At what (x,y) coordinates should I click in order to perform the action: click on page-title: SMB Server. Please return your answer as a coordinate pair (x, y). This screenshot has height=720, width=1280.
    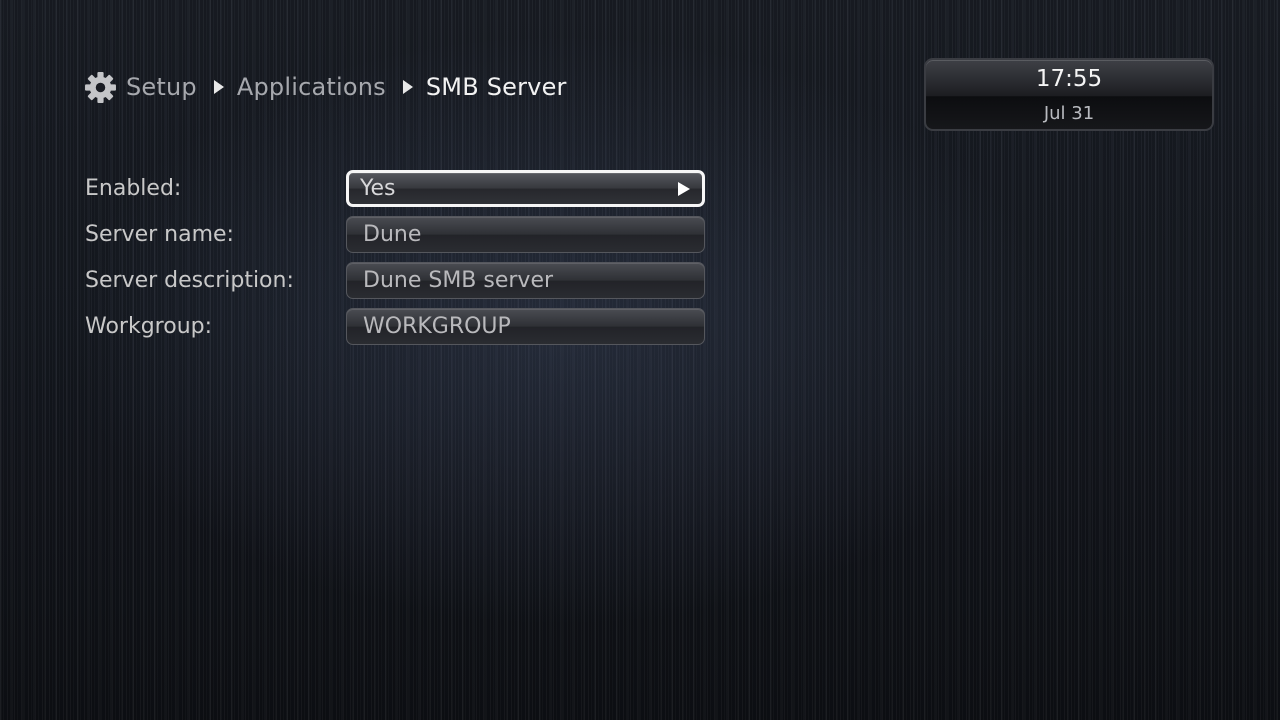
    Looking at the image, I should click on (496, 87).